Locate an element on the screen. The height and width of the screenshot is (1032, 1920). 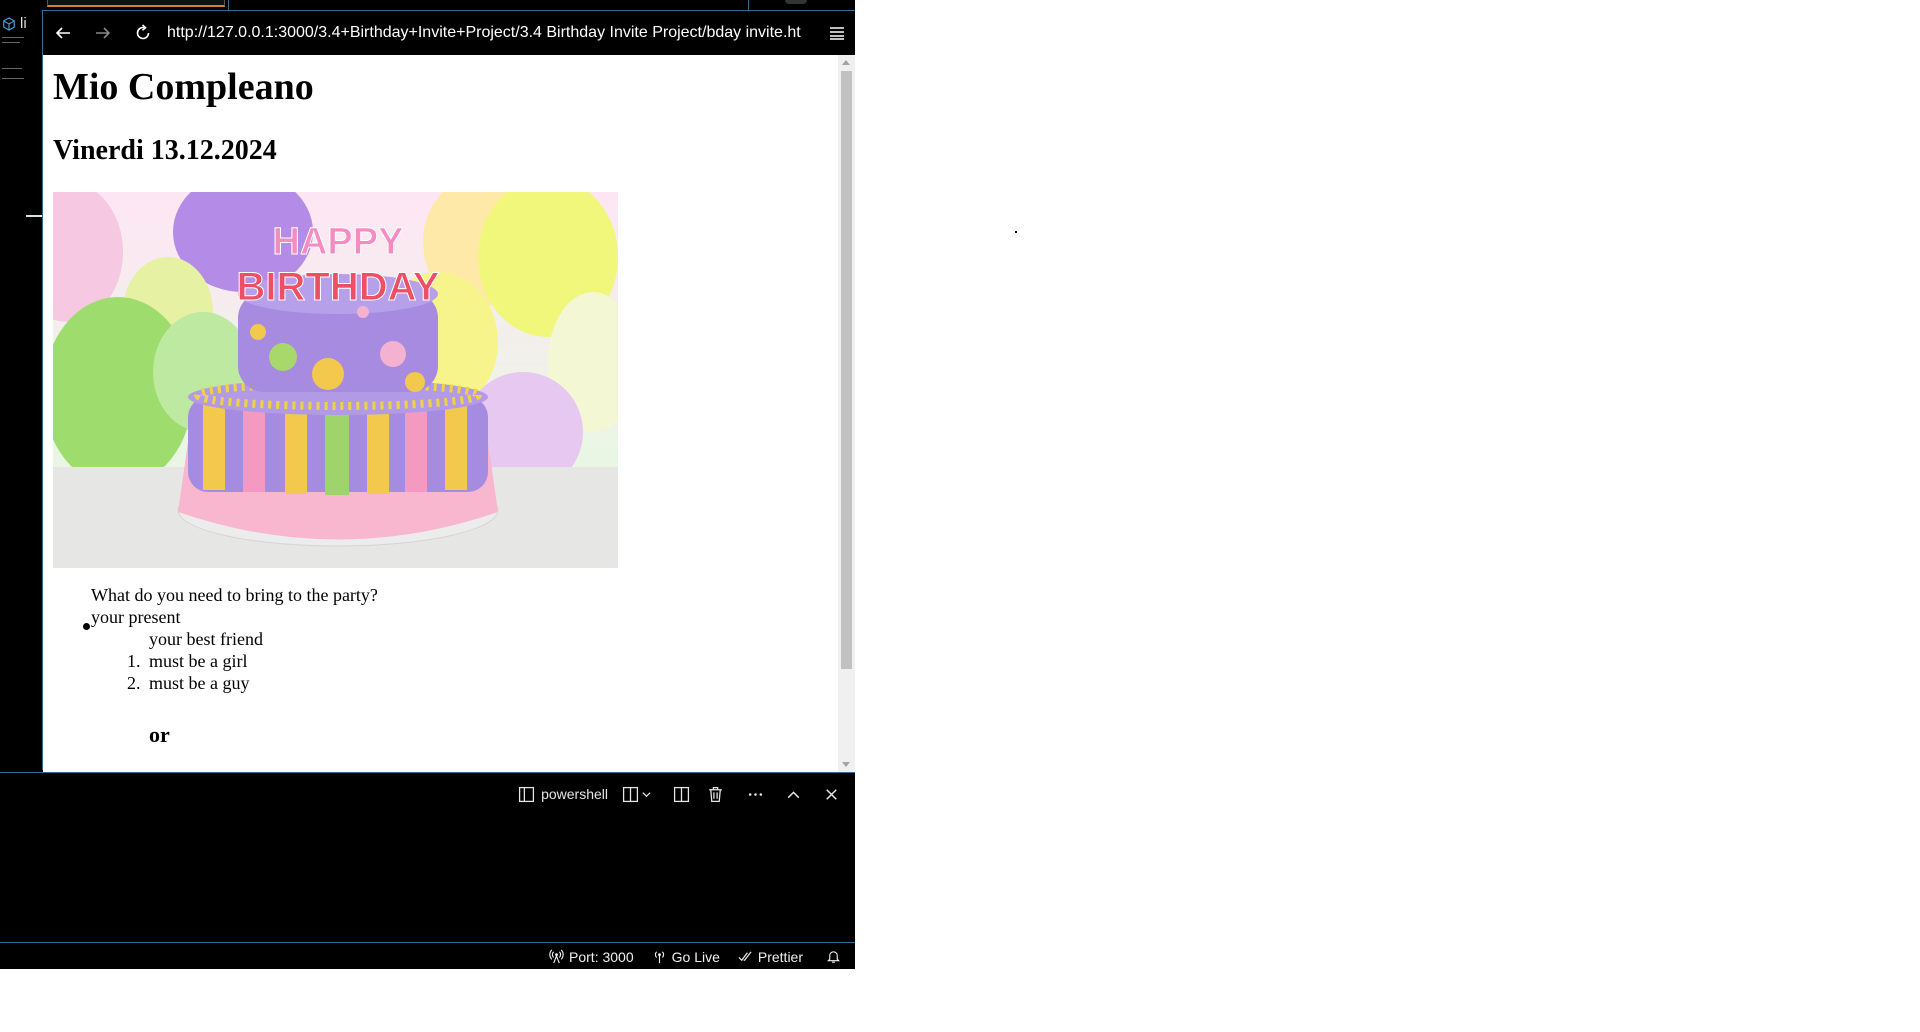
terminal-toolbar: powershell is located at coordinates (681, 794).